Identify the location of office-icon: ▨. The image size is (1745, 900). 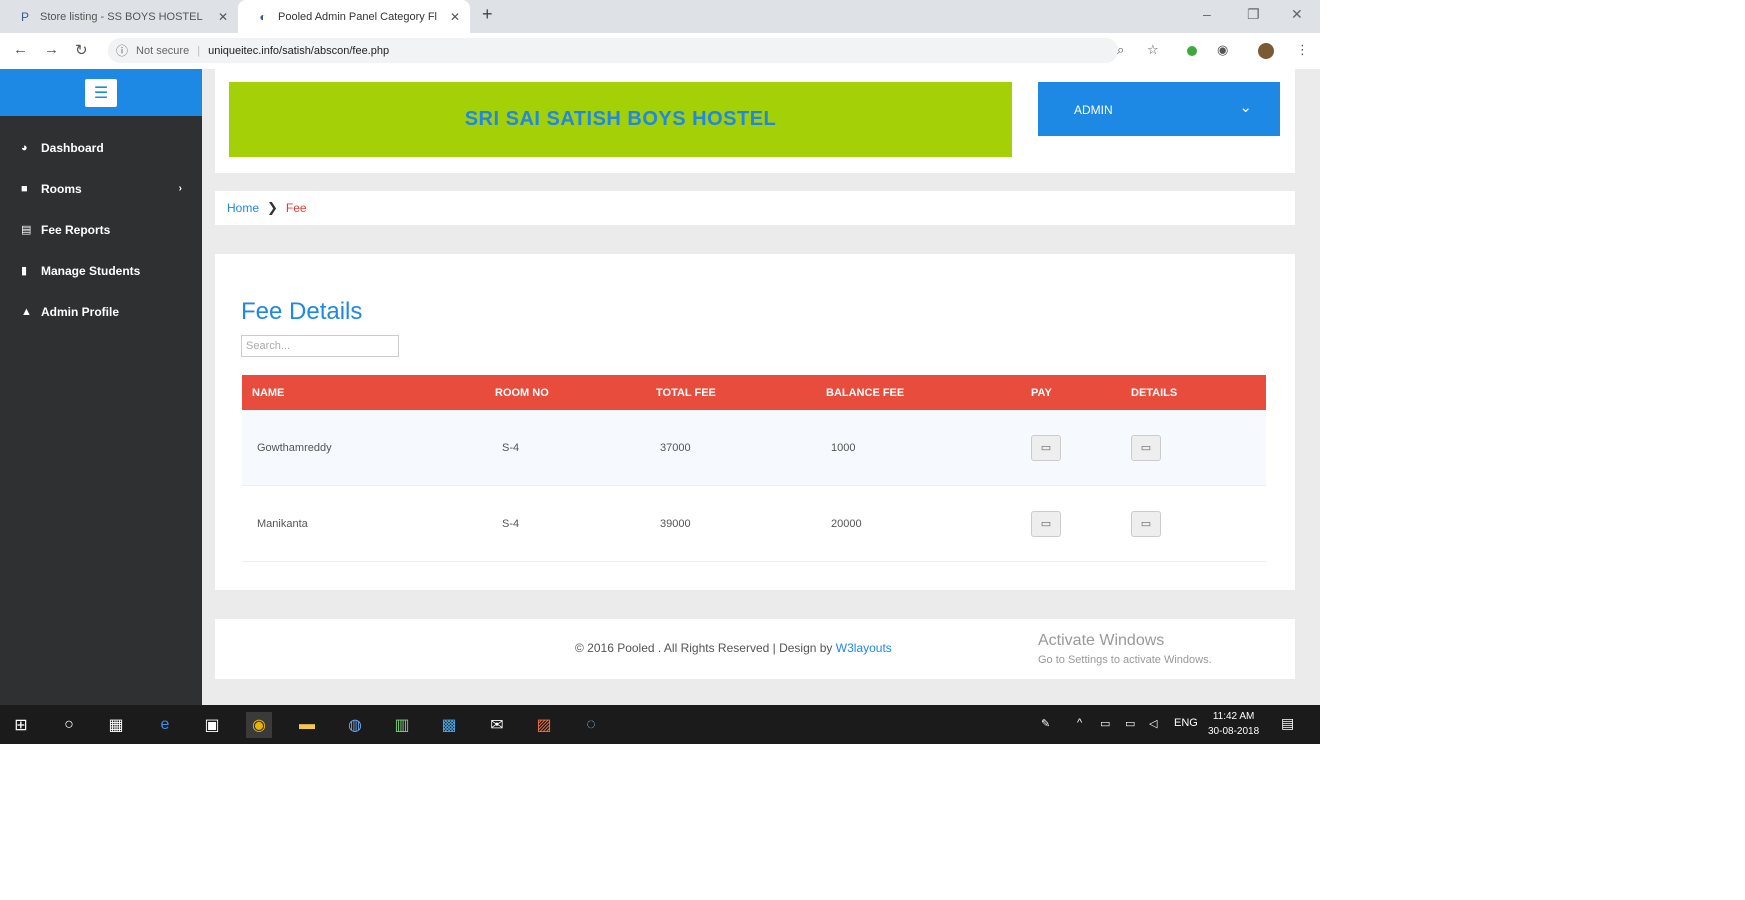
(544, 725).